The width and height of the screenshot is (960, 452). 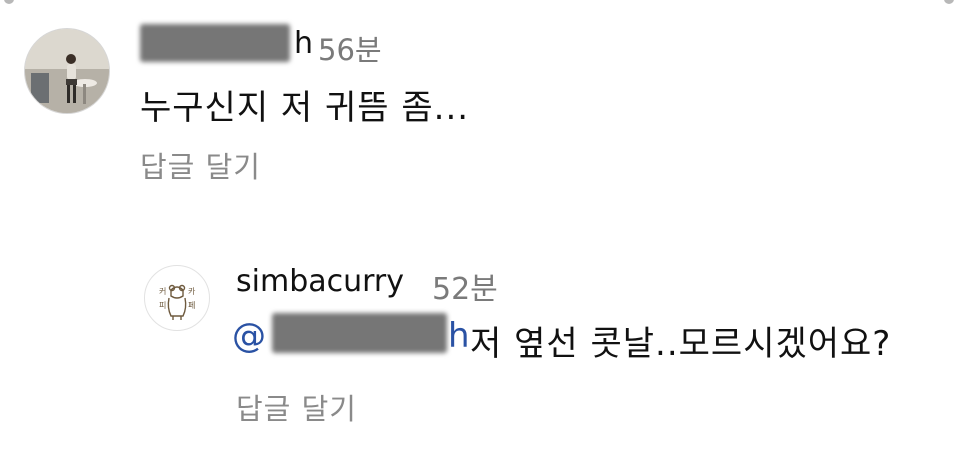 I want to click on reply-timestamp: 52분, so click(x=465, y=289).